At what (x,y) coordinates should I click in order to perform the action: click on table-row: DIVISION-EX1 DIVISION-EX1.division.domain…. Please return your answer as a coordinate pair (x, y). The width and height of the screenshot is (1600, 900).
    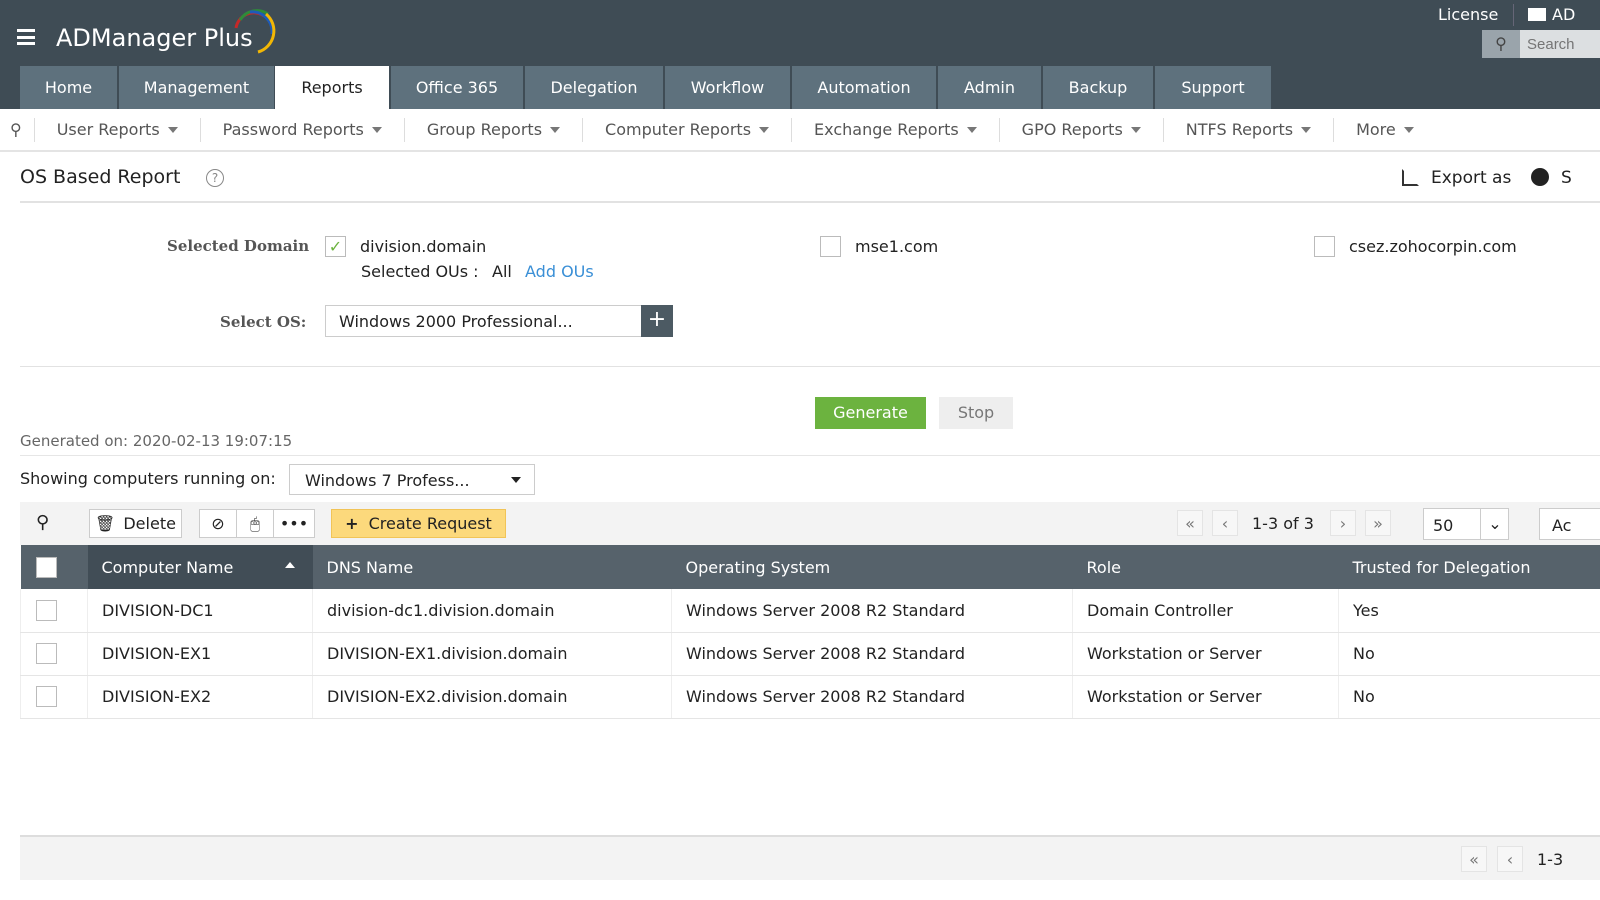
    Looking at the image, I should click on (810, 654).